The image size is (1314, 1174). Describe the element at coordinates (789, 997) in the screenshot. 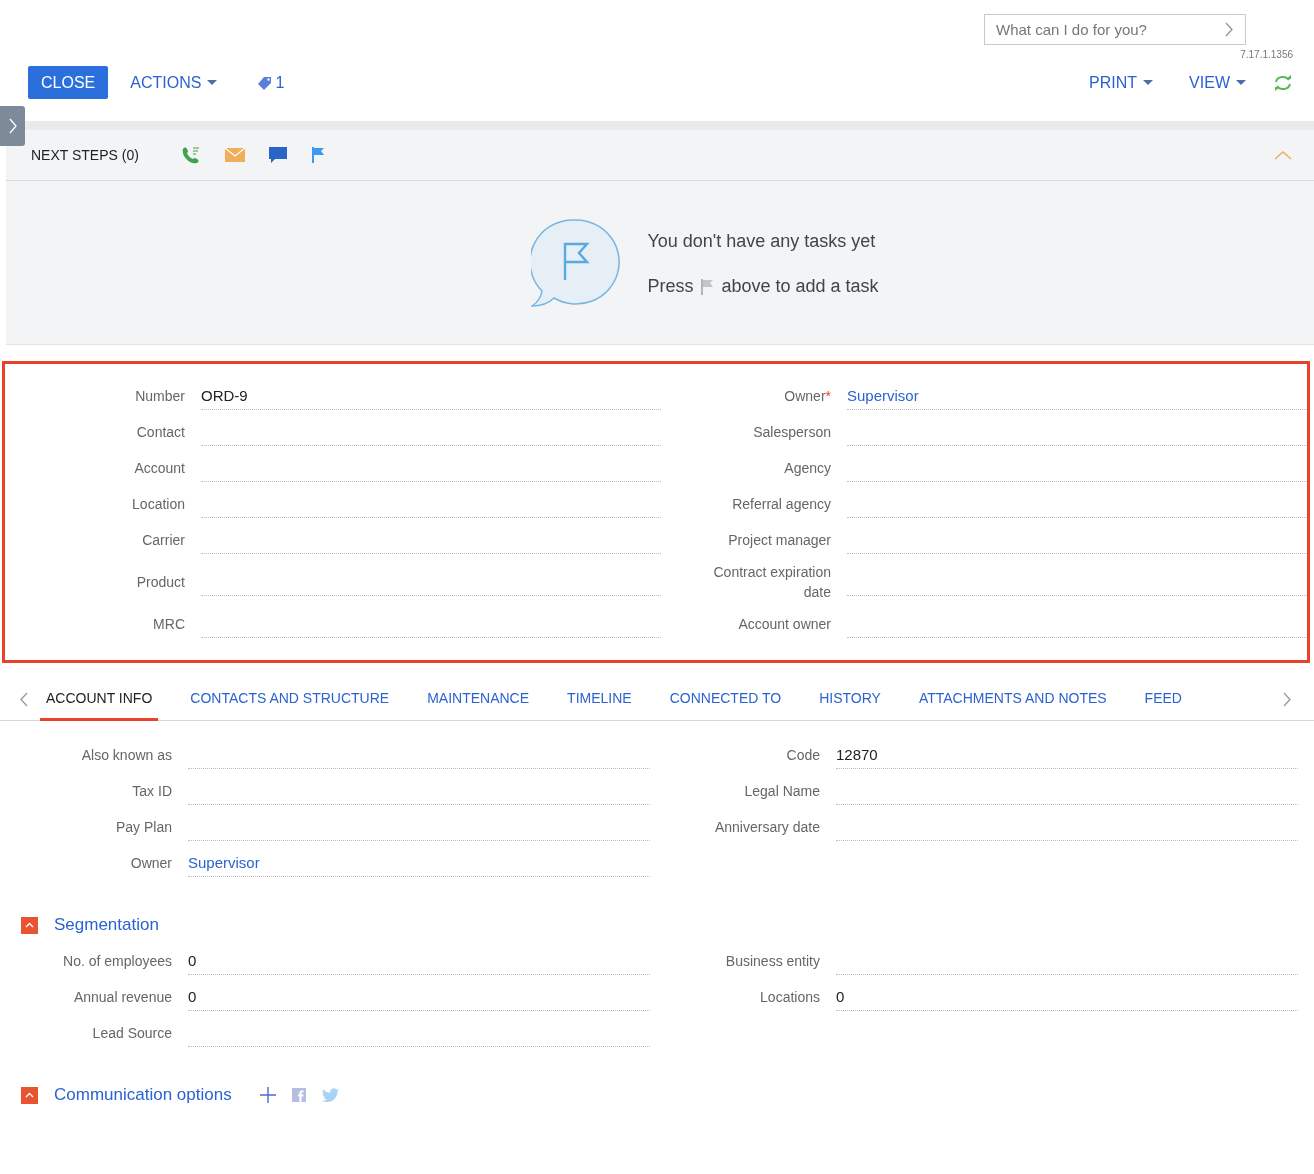

I see `field-label: Locations` at that location.